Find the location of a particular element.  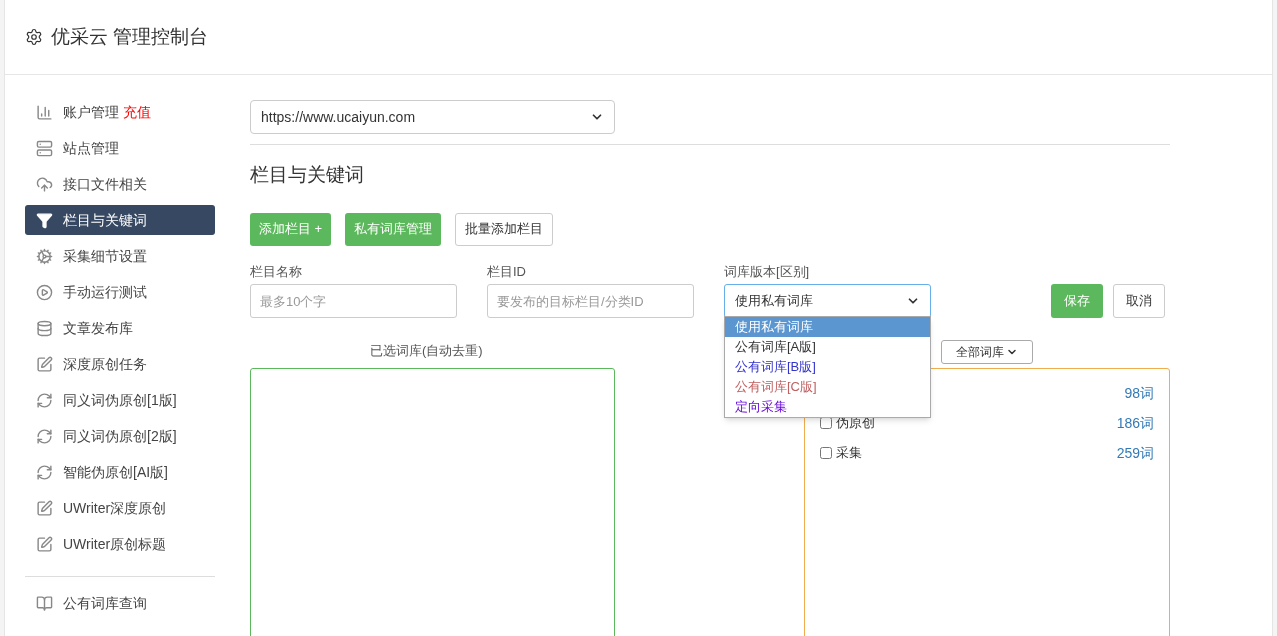

field-label: 栏目ID is located at coordinates (507, 271).